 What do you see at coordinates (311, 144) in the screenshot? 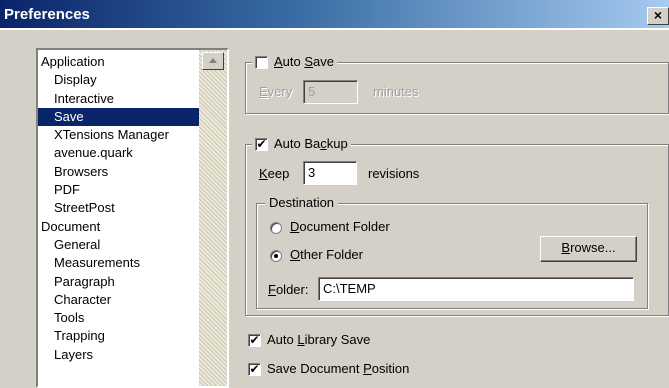
I see `auto-backup-label: Auto Backup` at bounding box center [311, 144].